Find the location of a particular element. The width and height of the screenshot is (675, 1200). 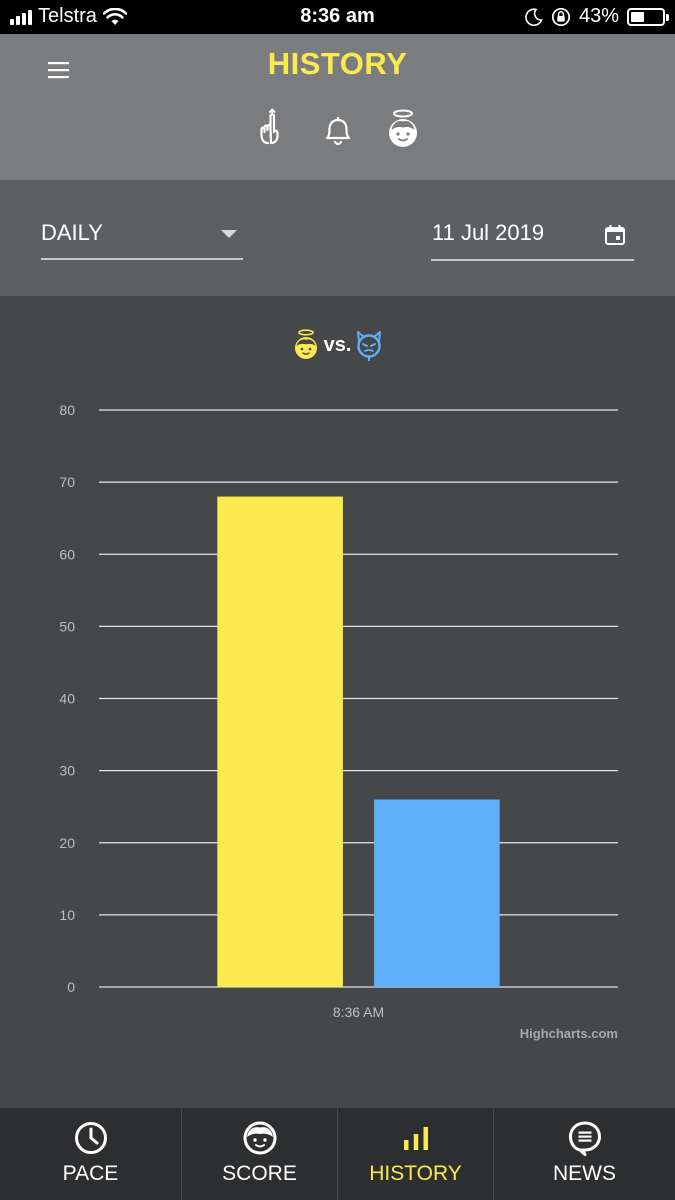

bottom-tab-bar: PACE SCORE HISTORY NEWS is located at coordinates (337, 1154).